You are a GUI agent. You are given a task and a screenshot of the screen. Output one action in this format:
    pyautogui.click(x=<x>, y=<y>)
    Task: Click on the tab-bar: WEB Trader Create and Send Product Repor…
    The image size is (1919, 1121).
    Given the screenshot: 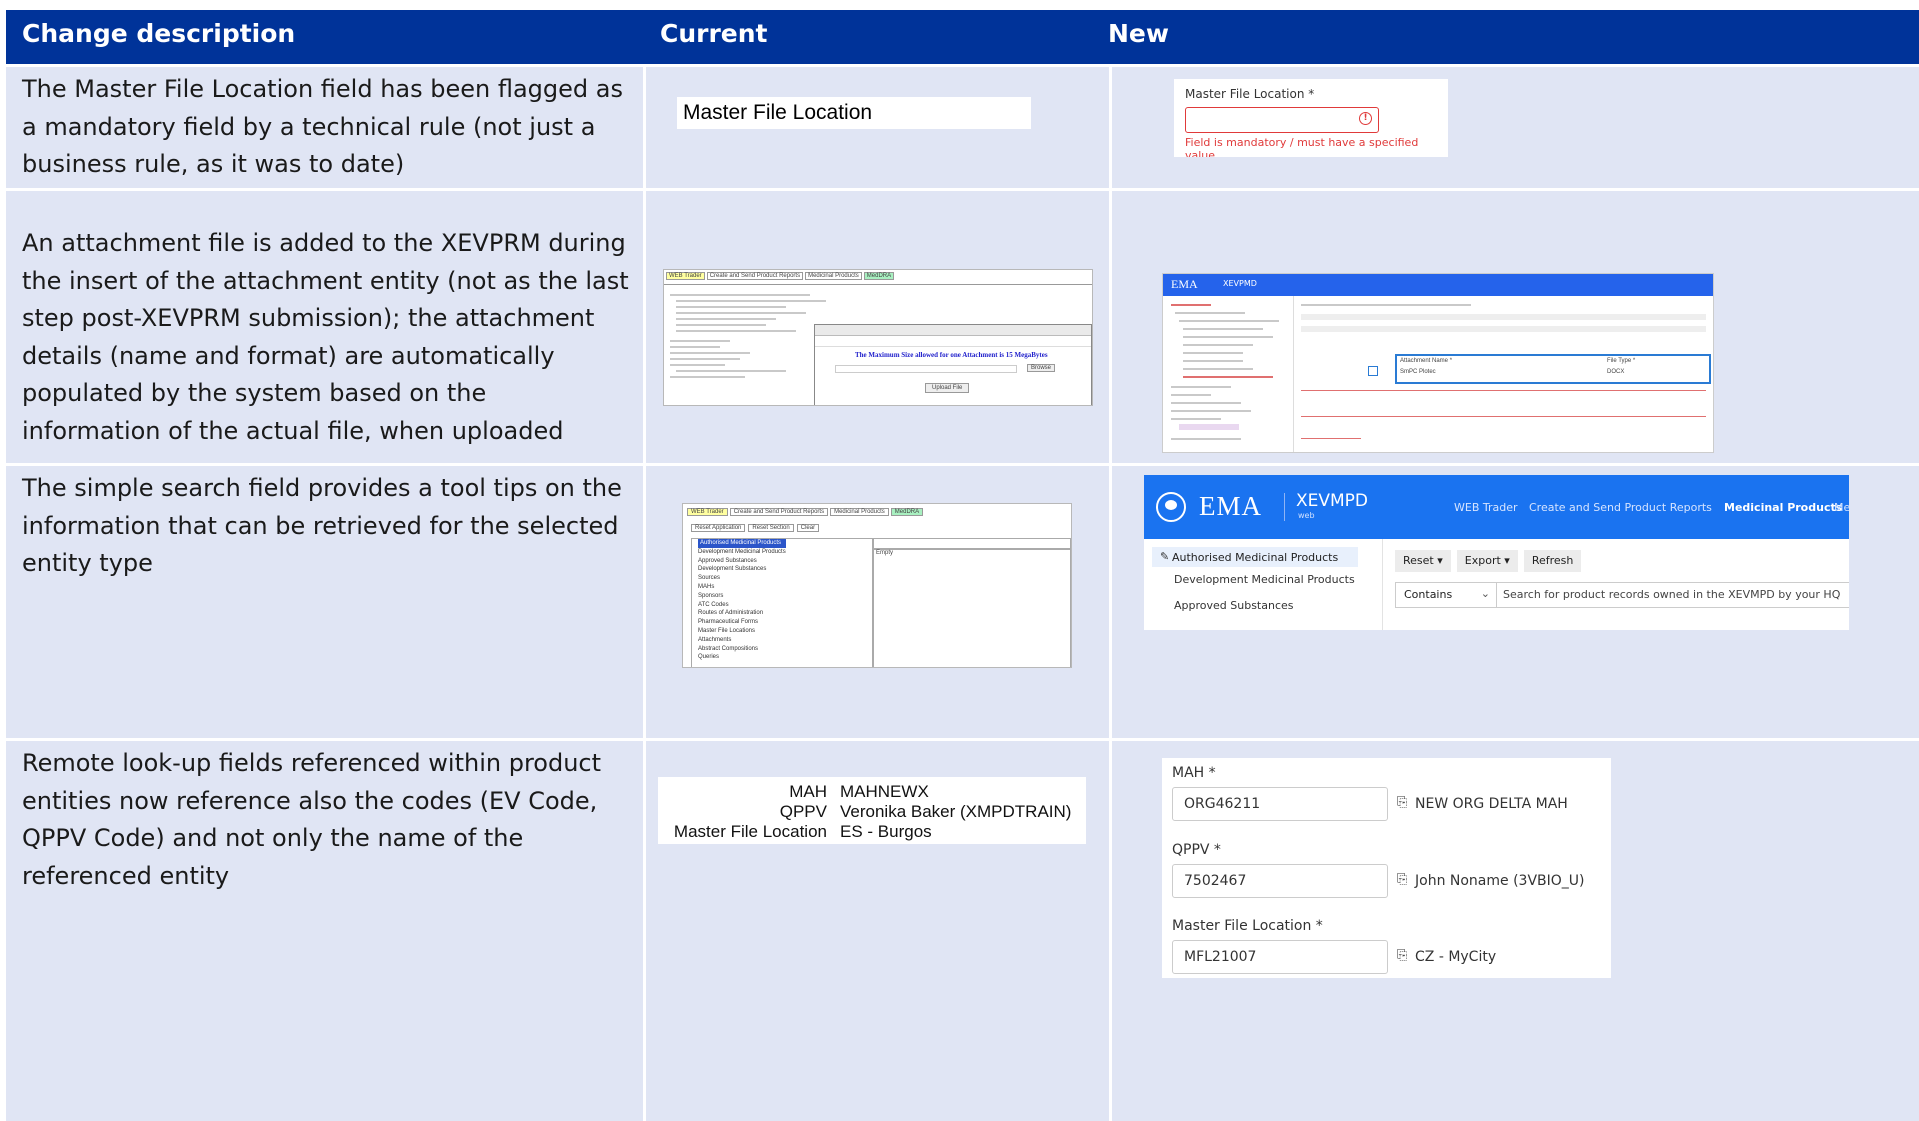 What is the action you would take?
    pyautogui.click(x=805, y=512)
    